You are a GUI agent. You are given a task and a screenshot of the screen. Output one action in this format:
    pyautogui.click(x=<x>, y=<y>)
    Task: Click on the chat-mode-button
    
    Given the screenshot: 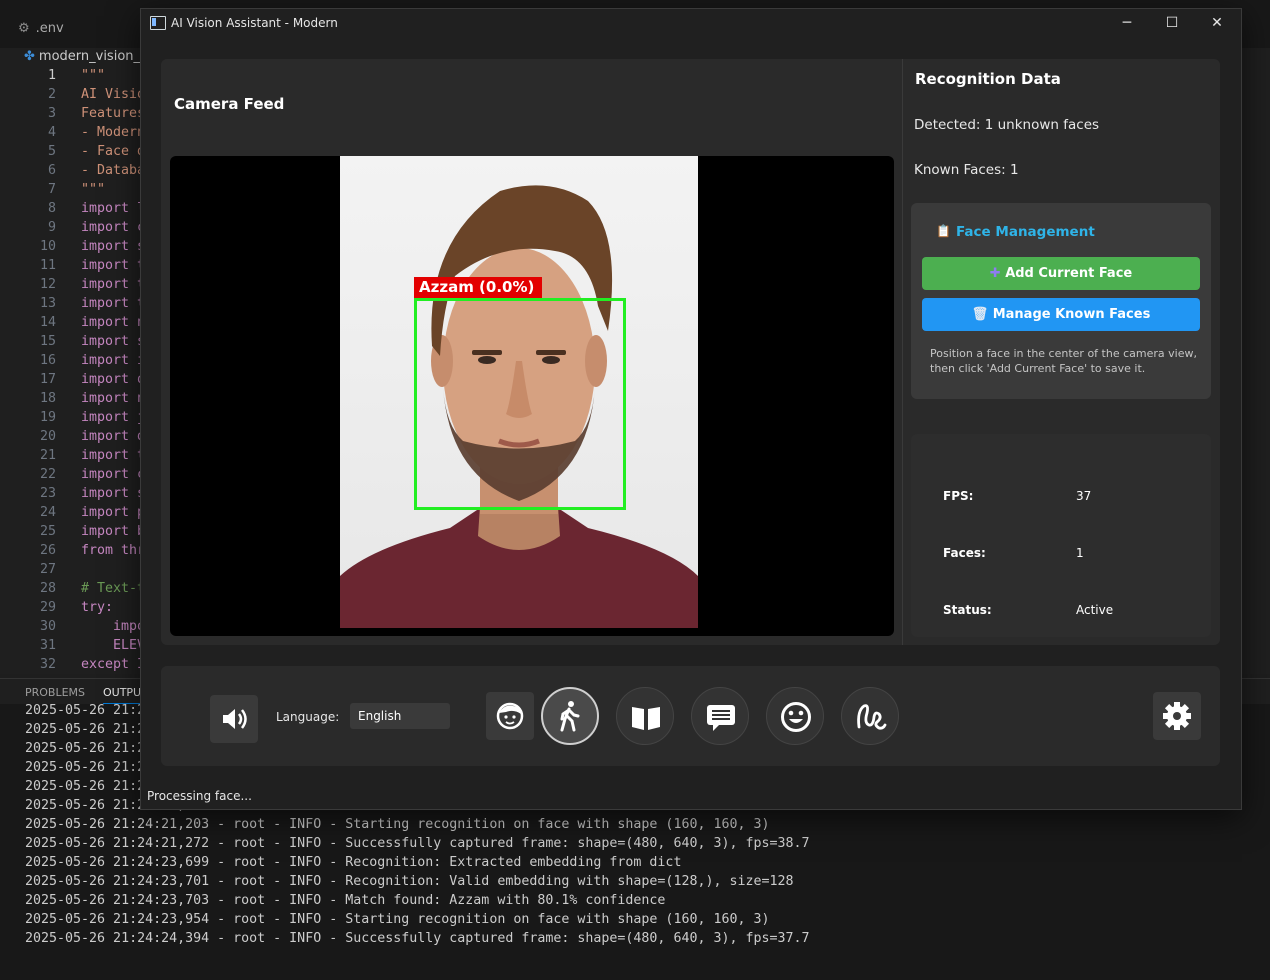 What is the action you would take?
    pyautogui.click(x=720, y=716)
    